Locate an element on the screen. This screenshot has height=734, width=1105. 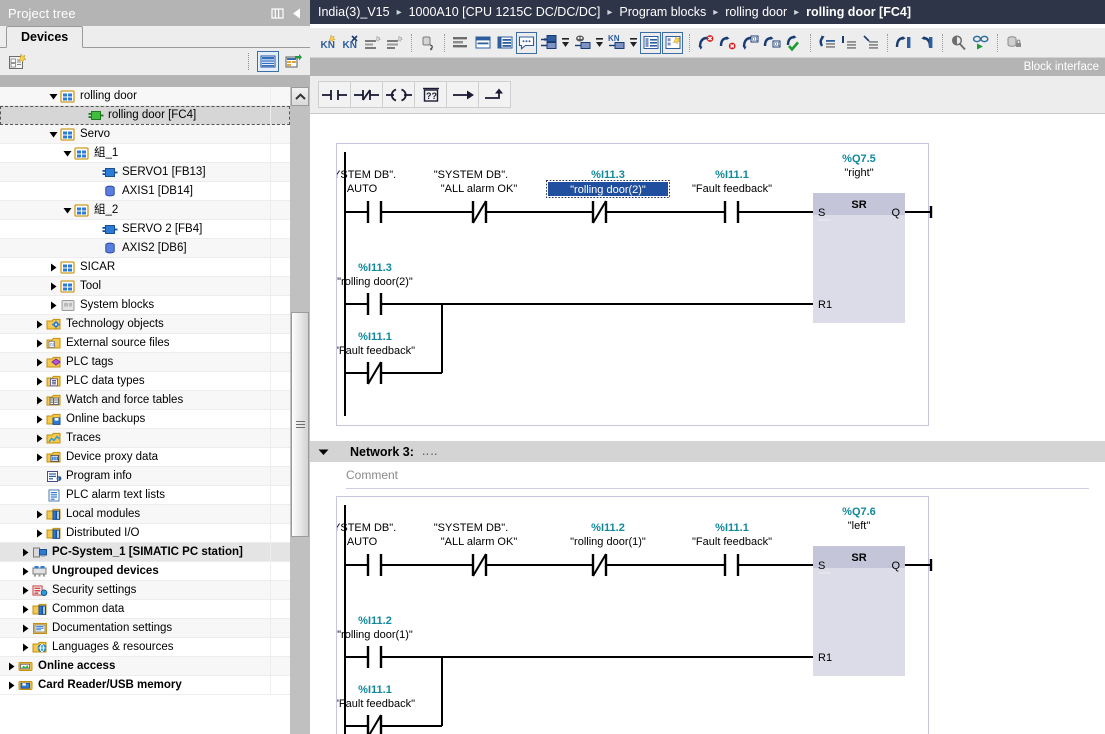
tree-item-axis1-db14: AXIS1 [DB14] is located at coordinates (145, 191).